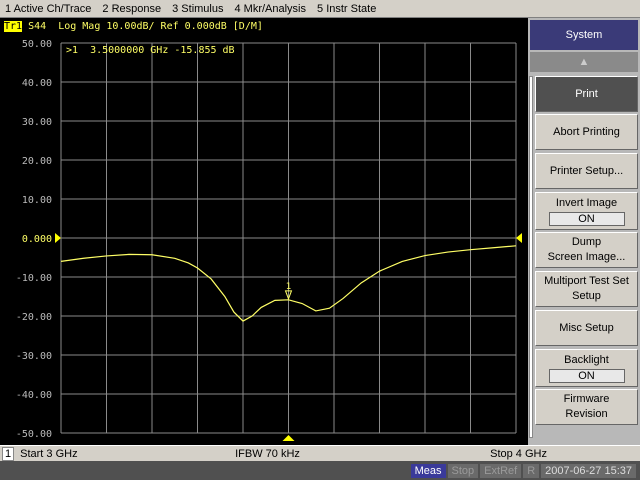  What do you see at coordinates (58, 238) in the screenshot?
I see `reference-level-marker` at bounding box center [58, 238].